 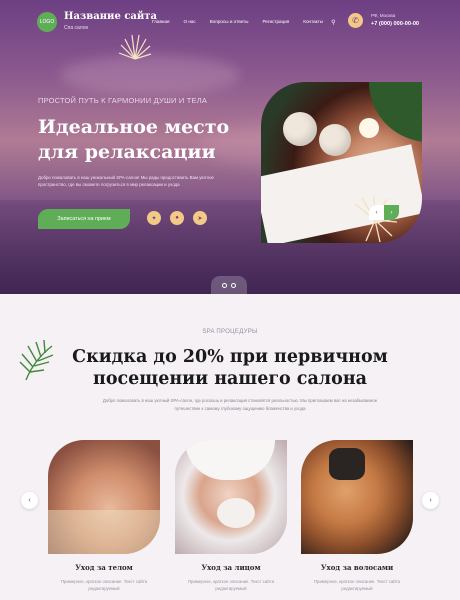 What do you see at coordinates (231, 497) in the screenshot?
I see `card-image-face-care` at bounding box center [231, 497].